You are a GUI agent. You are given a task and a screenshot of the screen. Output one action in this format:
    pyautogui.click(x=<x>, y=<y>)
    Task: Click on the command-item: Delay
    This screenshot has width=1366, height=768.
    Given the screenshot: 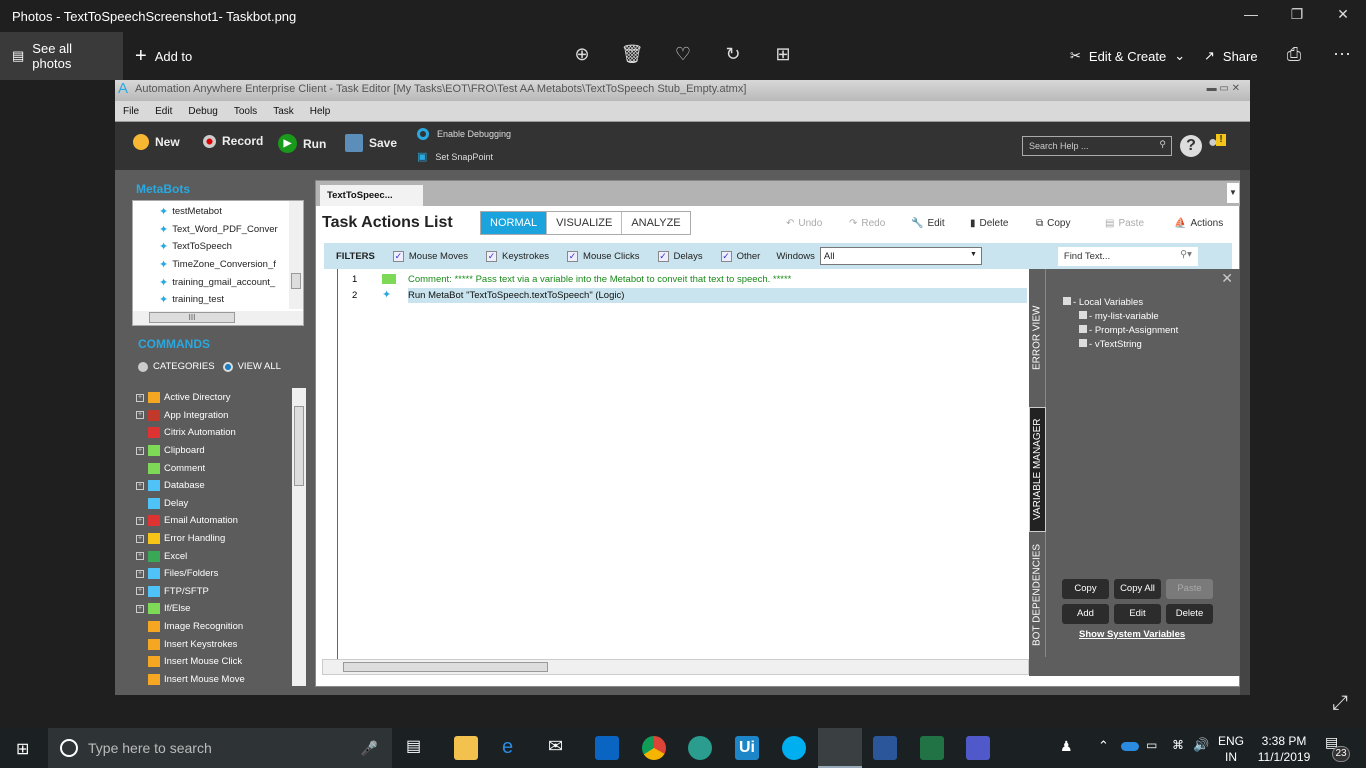 What is the action you would take?
    pyautogui.click(x=219, y=504)
    